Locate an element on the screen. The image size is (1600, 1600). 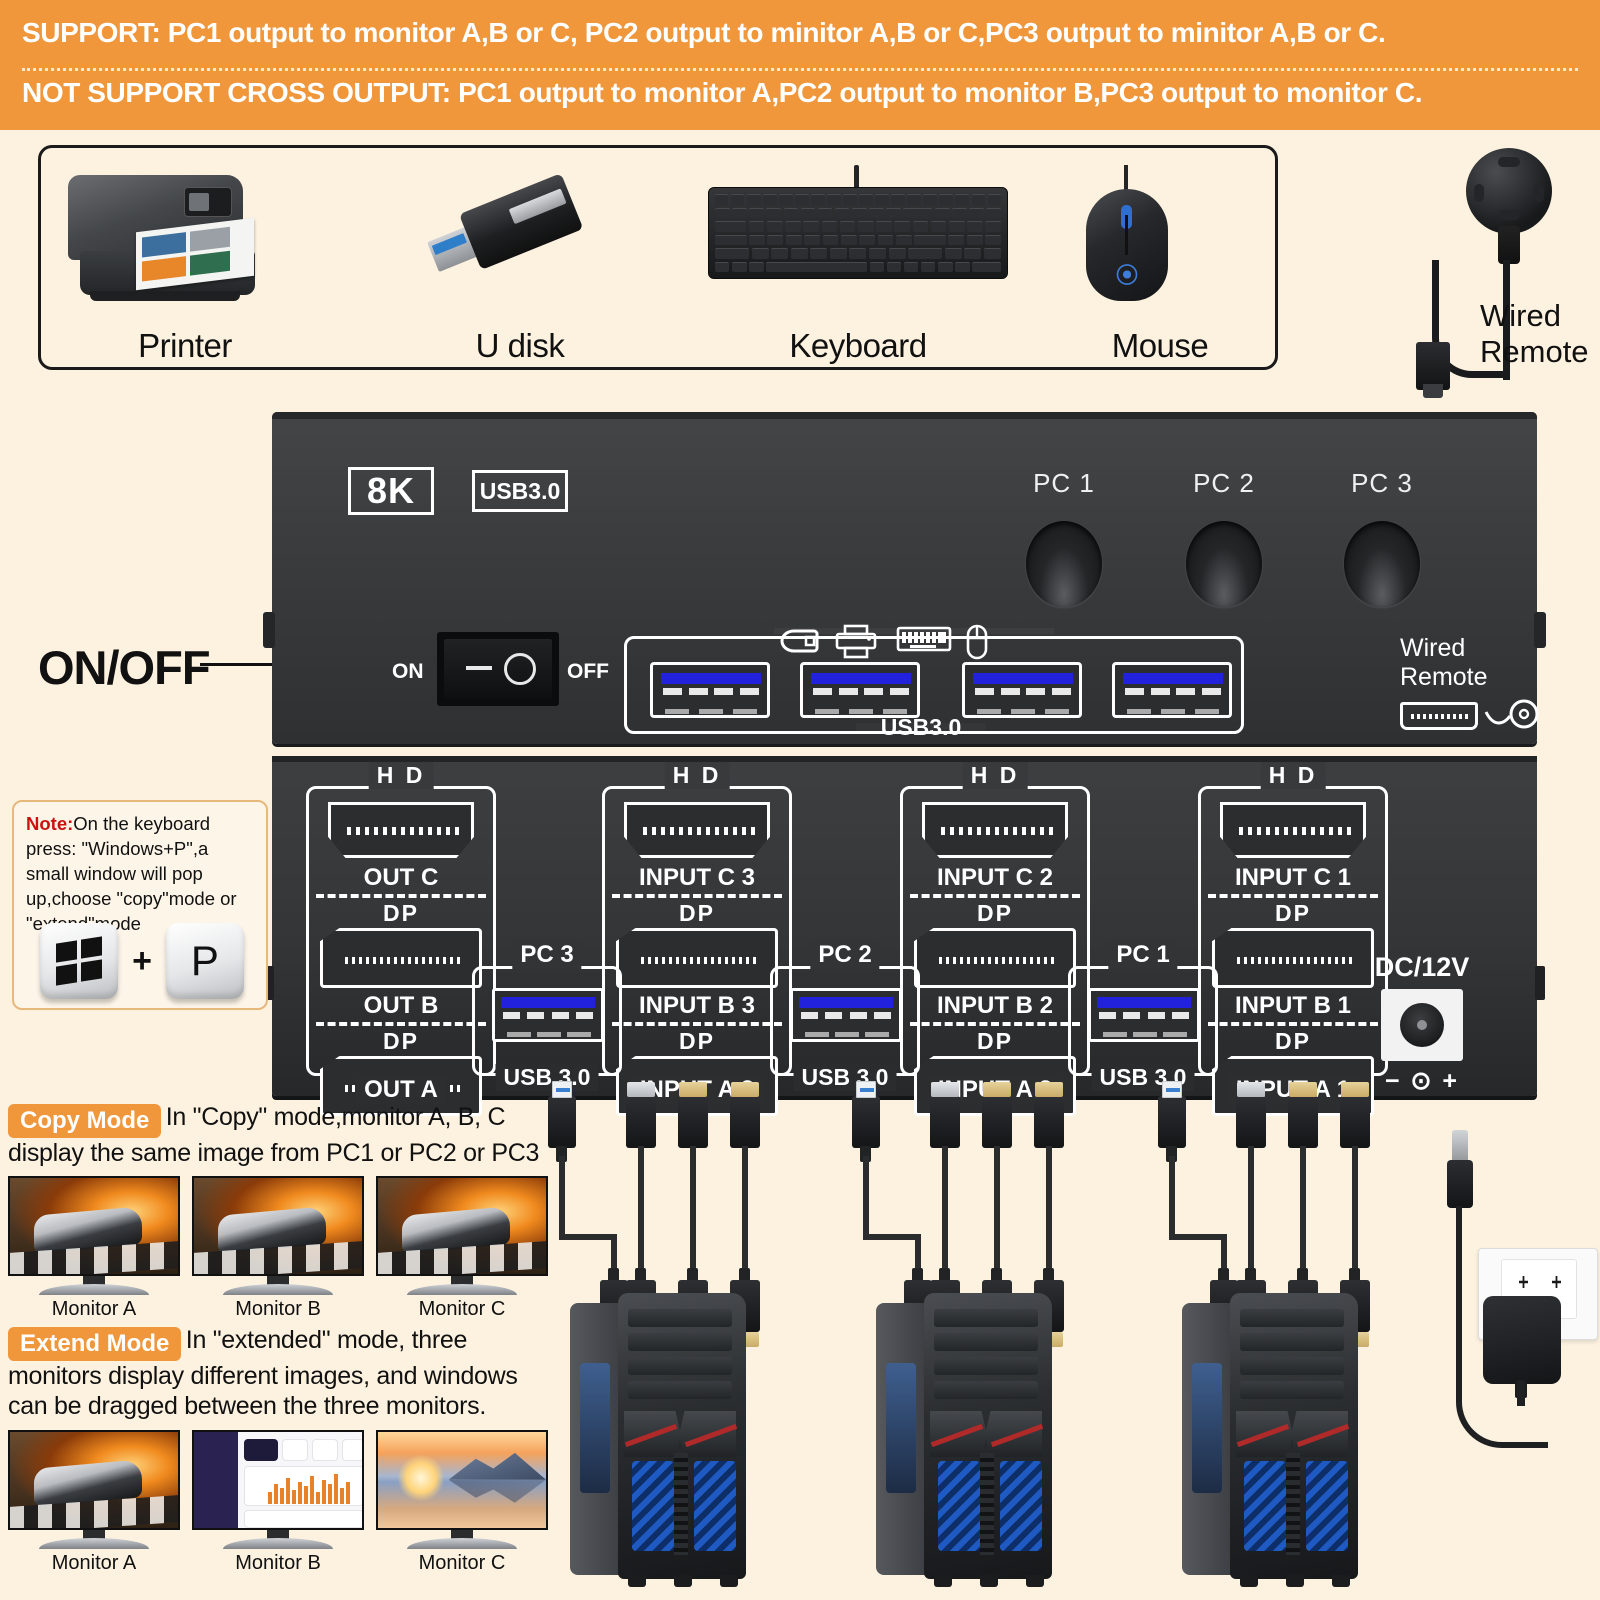
power-adapter-brick is located at coordinates (1522, 1351).